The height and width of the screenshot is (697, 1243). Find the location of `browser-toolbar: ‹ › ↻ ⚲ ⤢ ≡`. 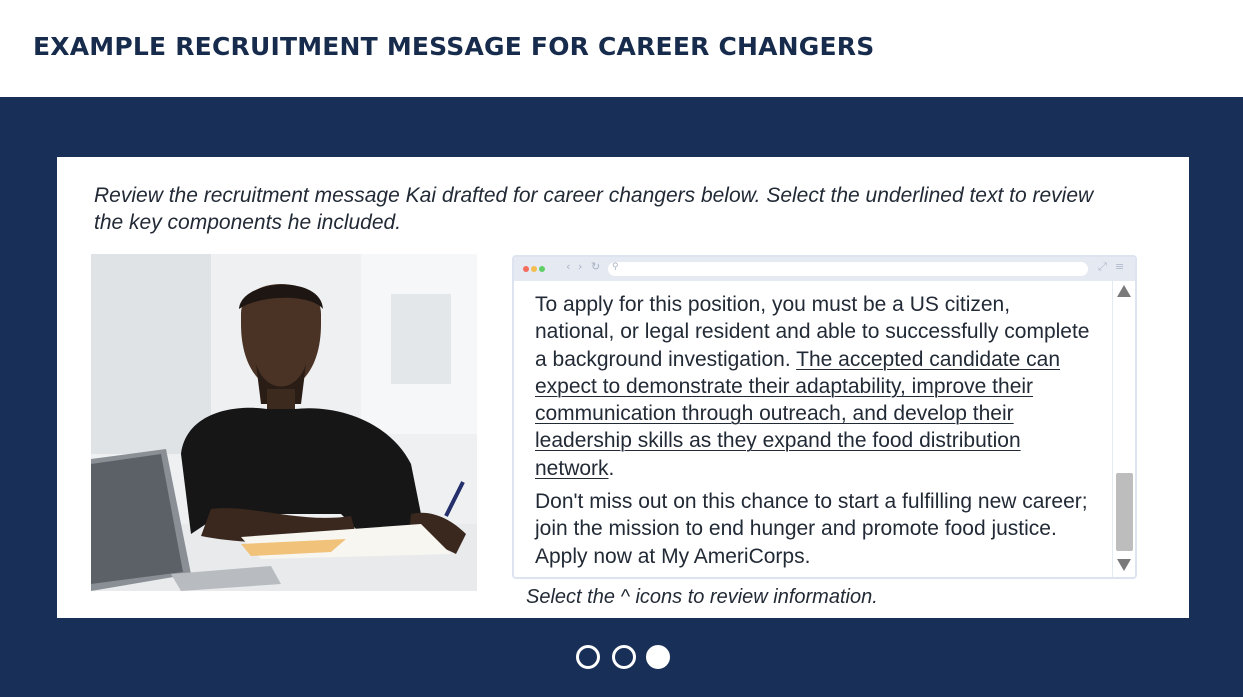

browser-toolbar: ‹ › ↻ ⚲ ⤢ ≡ is located at coordinates (824, 269).